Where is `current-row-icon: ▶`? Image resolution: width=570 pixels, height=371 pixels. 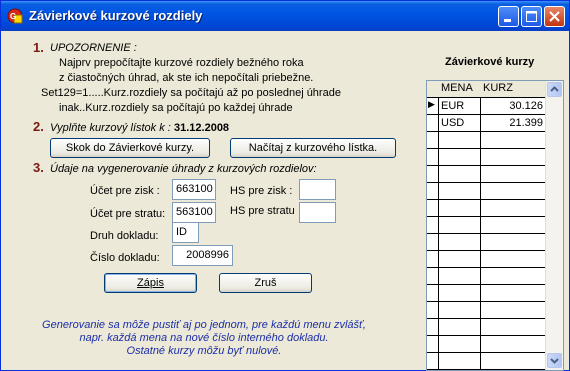
current-row-icon: ▶ is located at coordinates (431, 104).